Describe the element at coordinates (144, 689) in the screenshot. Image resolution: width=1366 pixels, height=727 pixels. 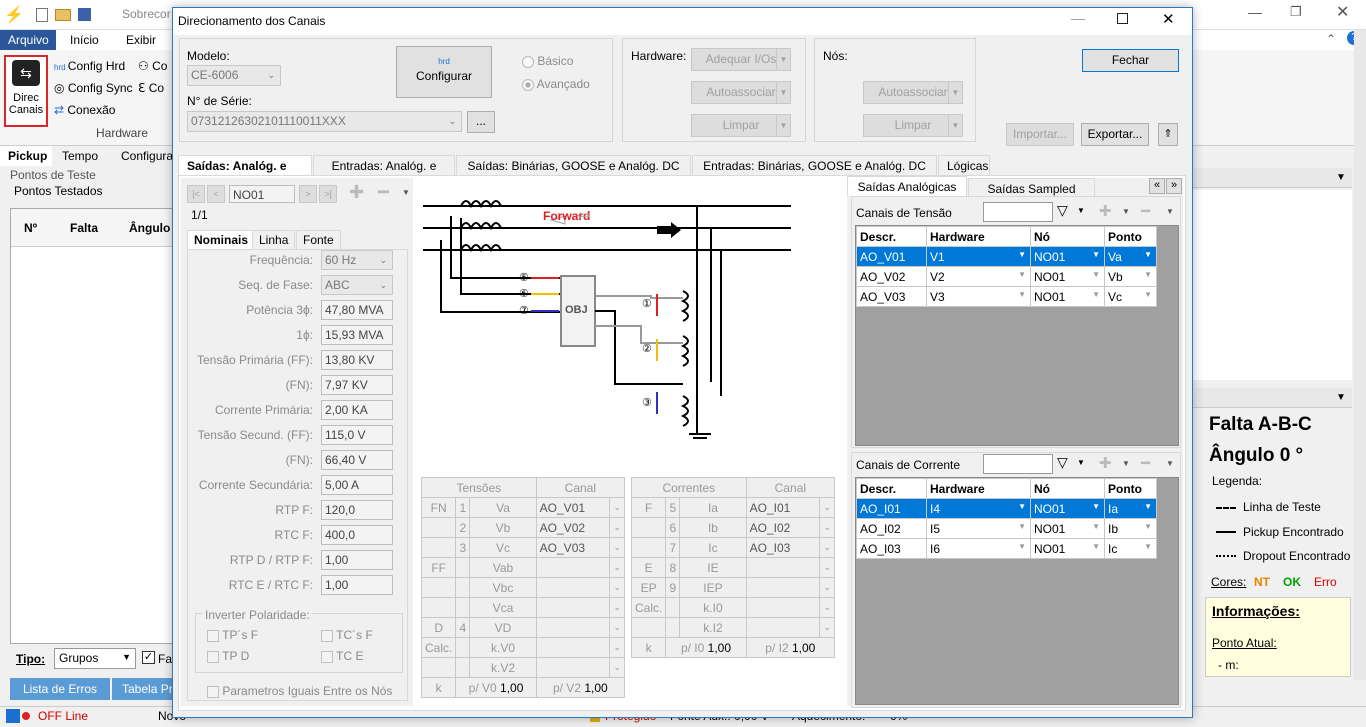
I see `tab-tabela-pro: Tabela Pro` at that location.